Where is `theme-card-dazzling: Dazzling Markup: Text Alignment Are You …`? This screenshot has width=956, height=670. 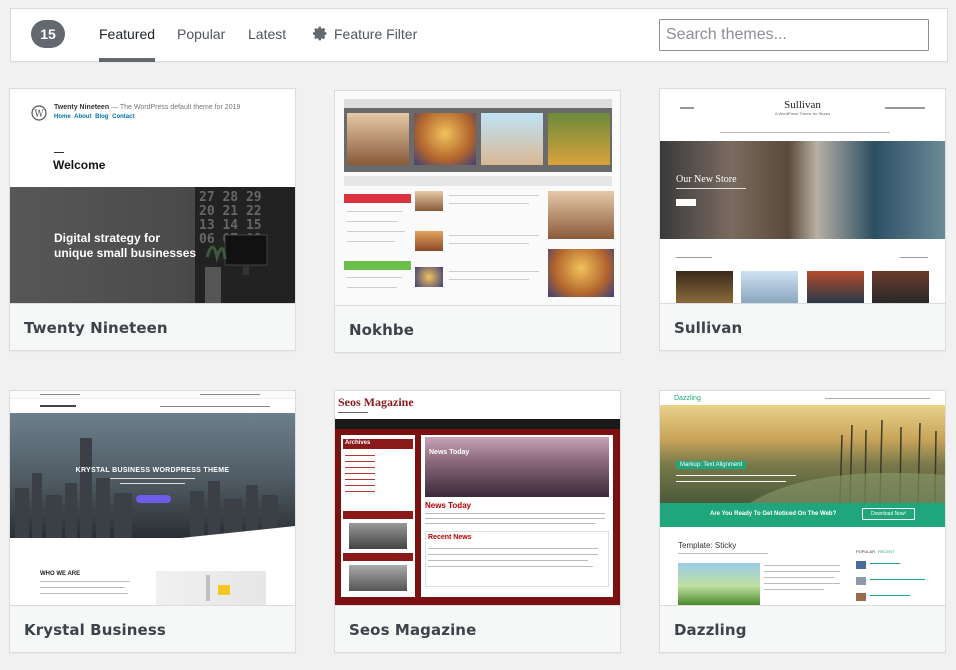 theme-card-dazzling: Dazzling Markup: Text Alignment Are You … is located at coordinates (802, 521).